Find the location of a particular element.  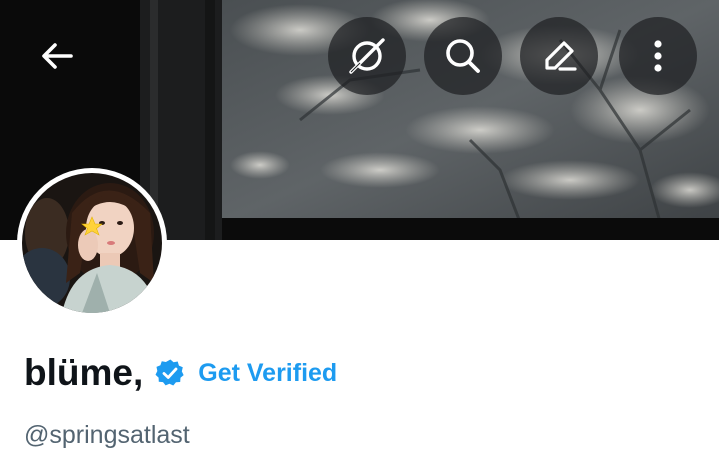

grok-button is located at coordinates (367, 56).